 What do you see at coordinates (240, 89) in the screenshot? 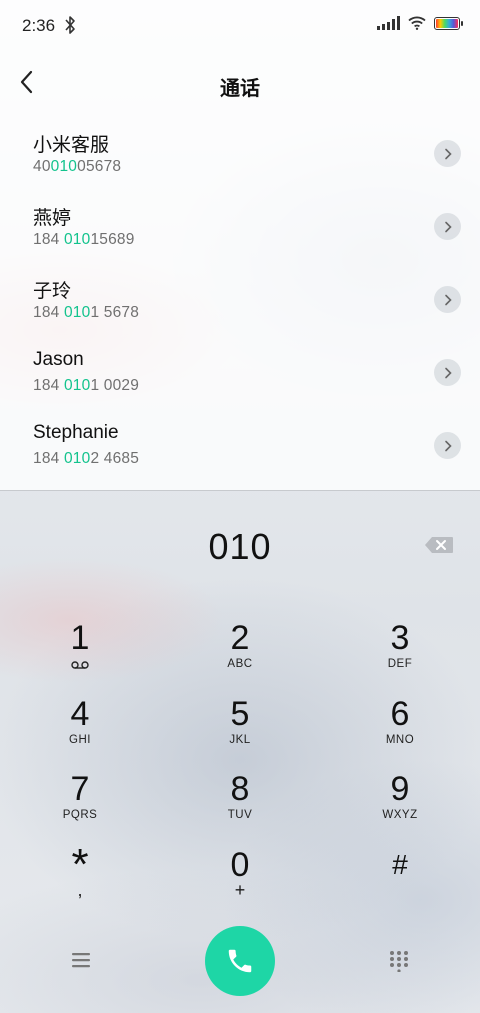
I see `page-title: 通话` at bounding box center [240, 89].